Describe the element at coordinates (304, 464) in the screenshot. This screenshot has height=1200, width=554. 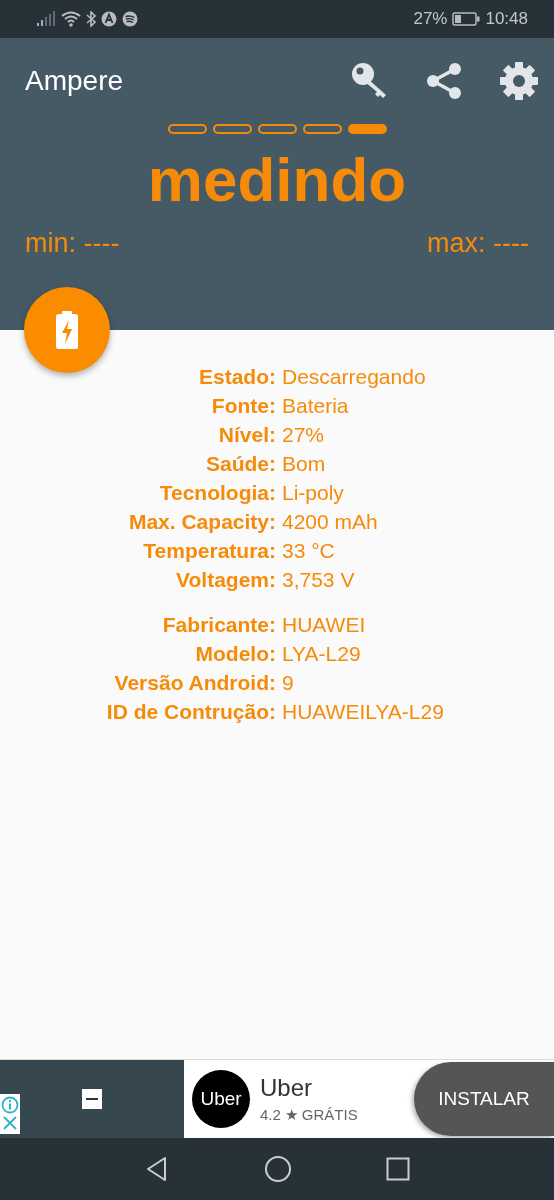
I see `info-value: Bom` at that location.